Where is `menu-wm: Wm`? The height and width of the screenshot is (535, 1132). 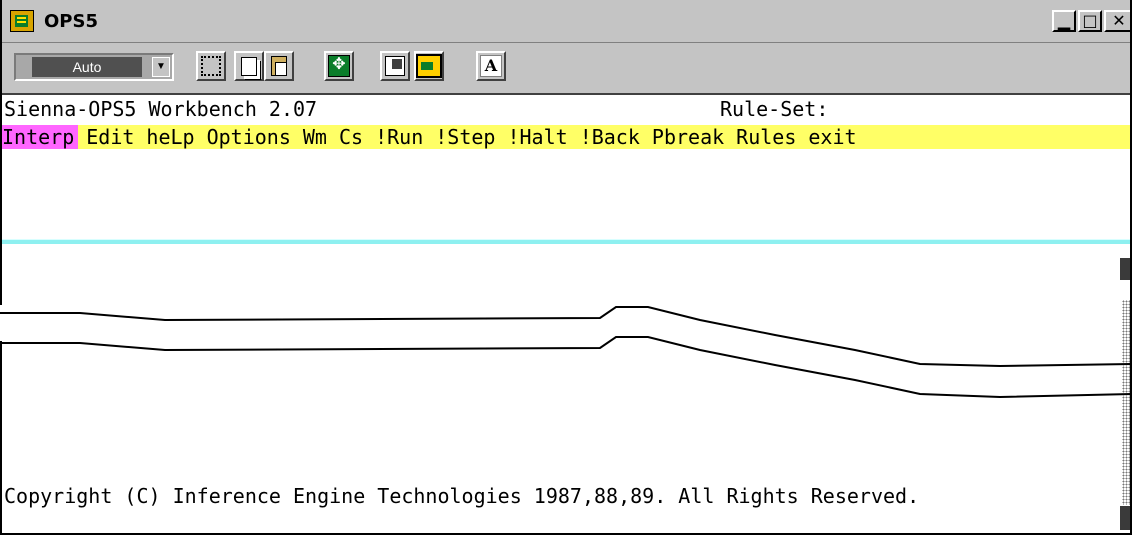 menu-wm: Wm is located at coordinates (315, 137).